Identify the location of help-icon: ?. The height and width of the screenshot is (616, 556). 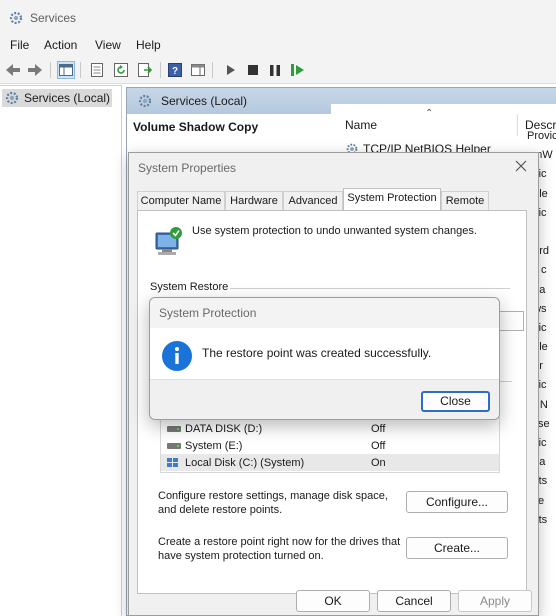
(175, 70).